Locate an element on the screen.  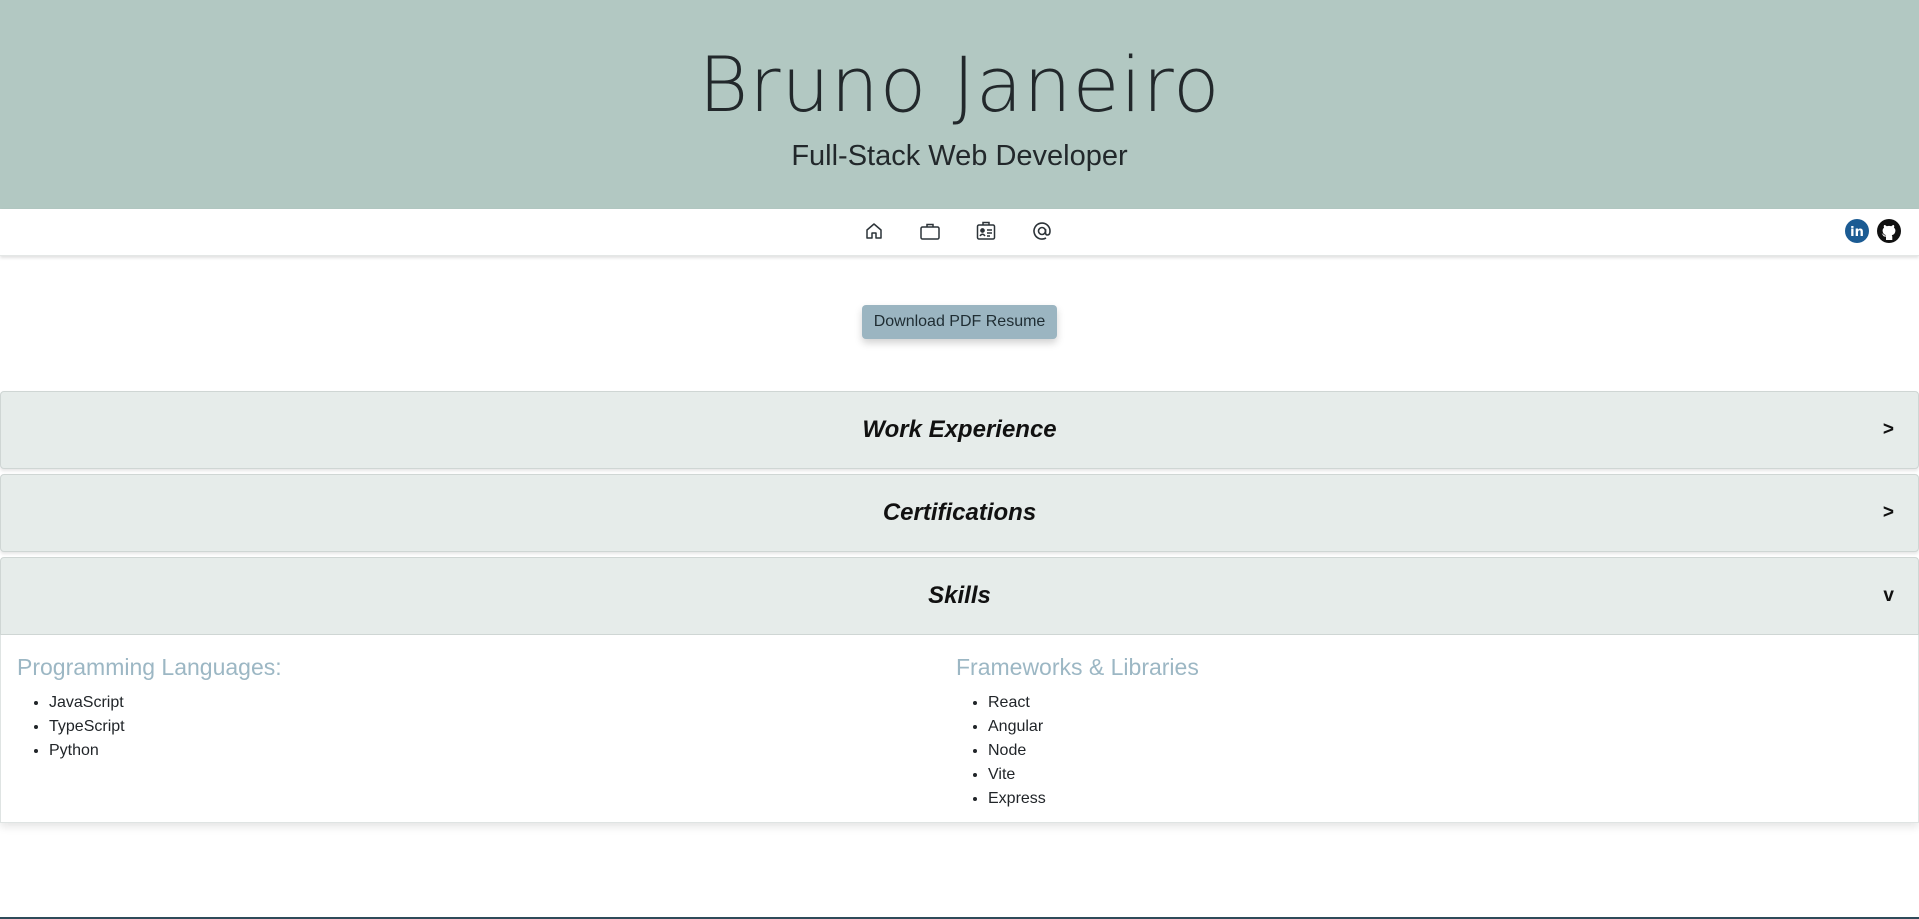
accordion-skills: Skills v is located at coordinates (959, 596).